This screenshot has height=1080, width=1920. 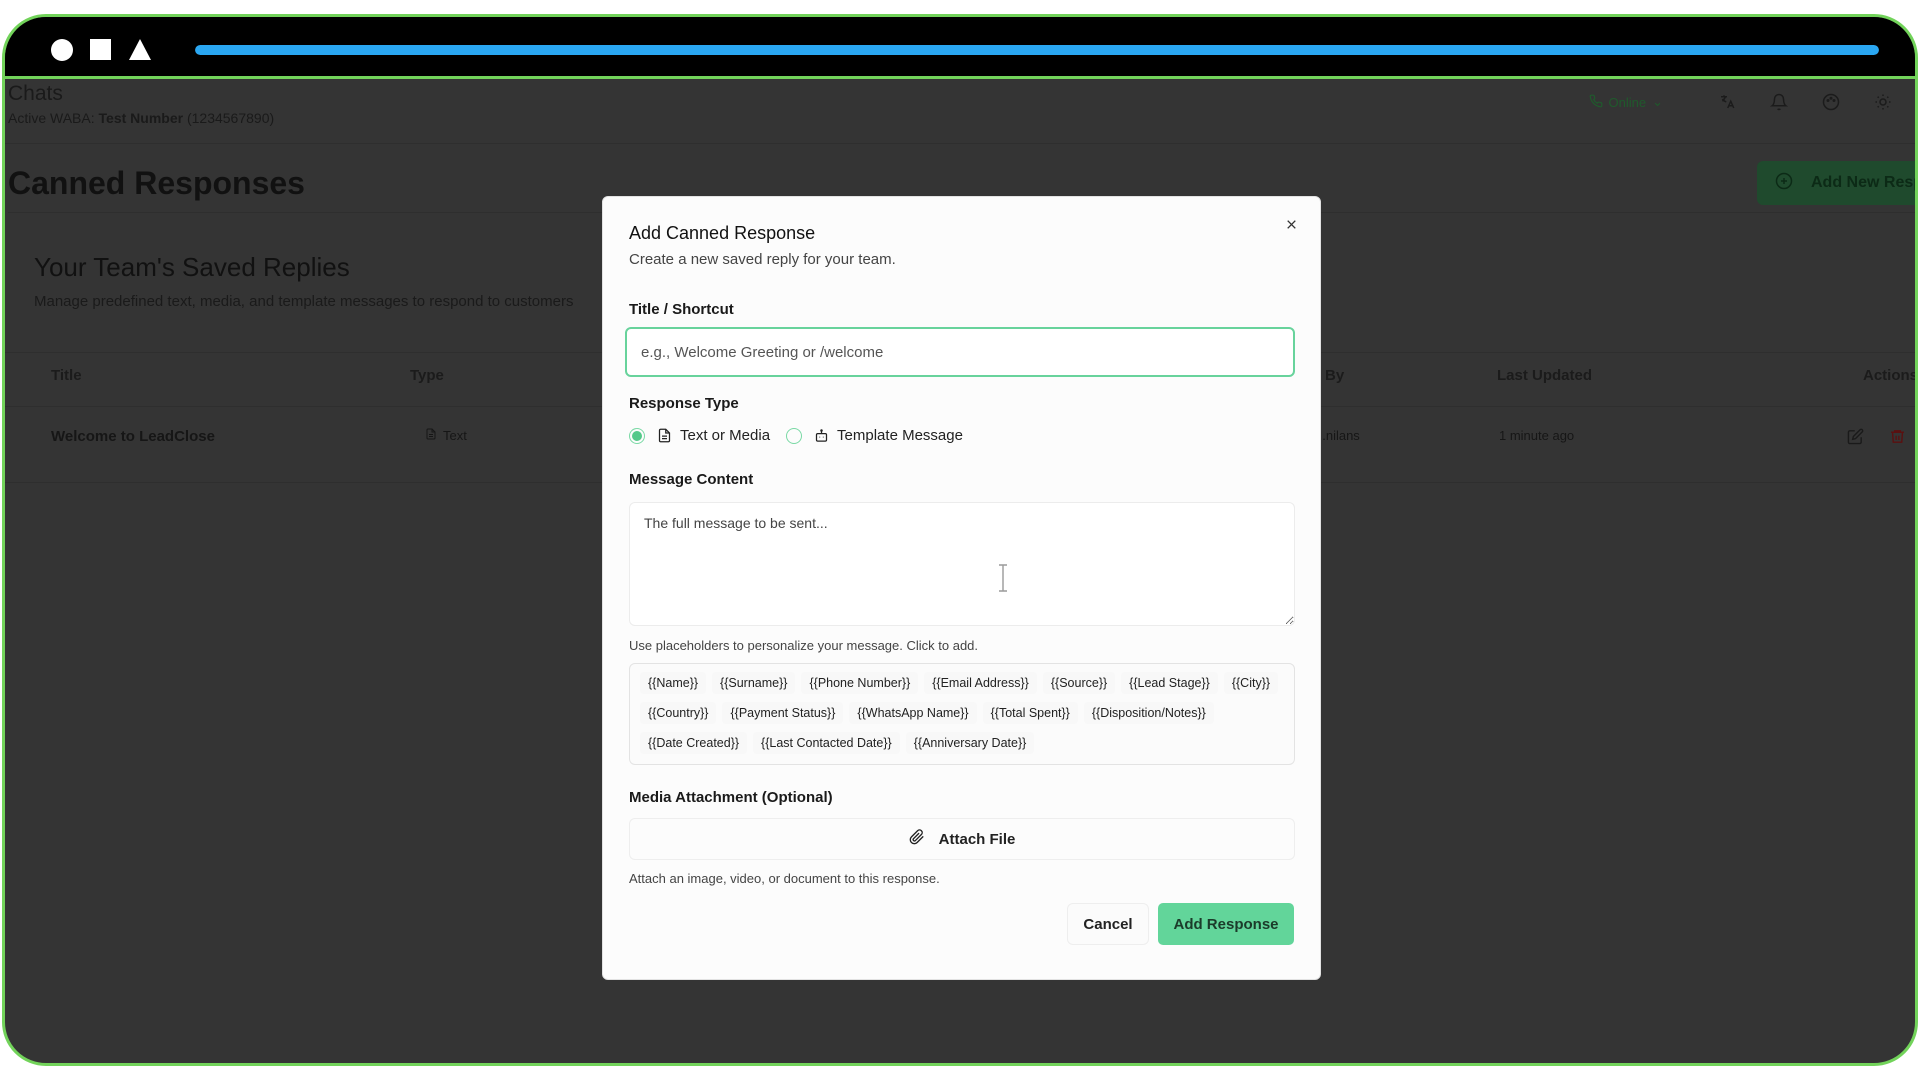 I want to click on row-created-by: ...nilans, so click(x=1337, y=435).